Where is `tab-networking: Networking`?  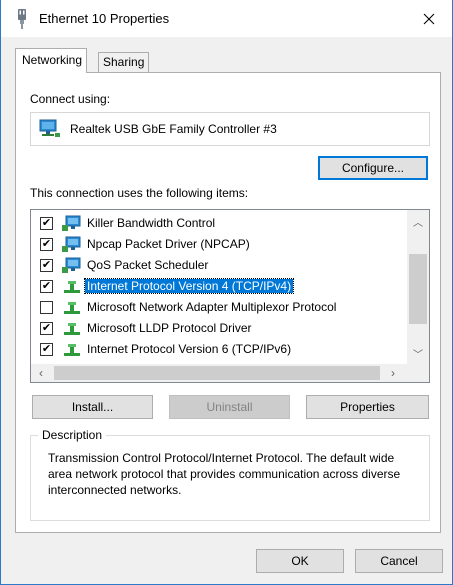 tab-networking: Networking is located at coordinates (51, 60).